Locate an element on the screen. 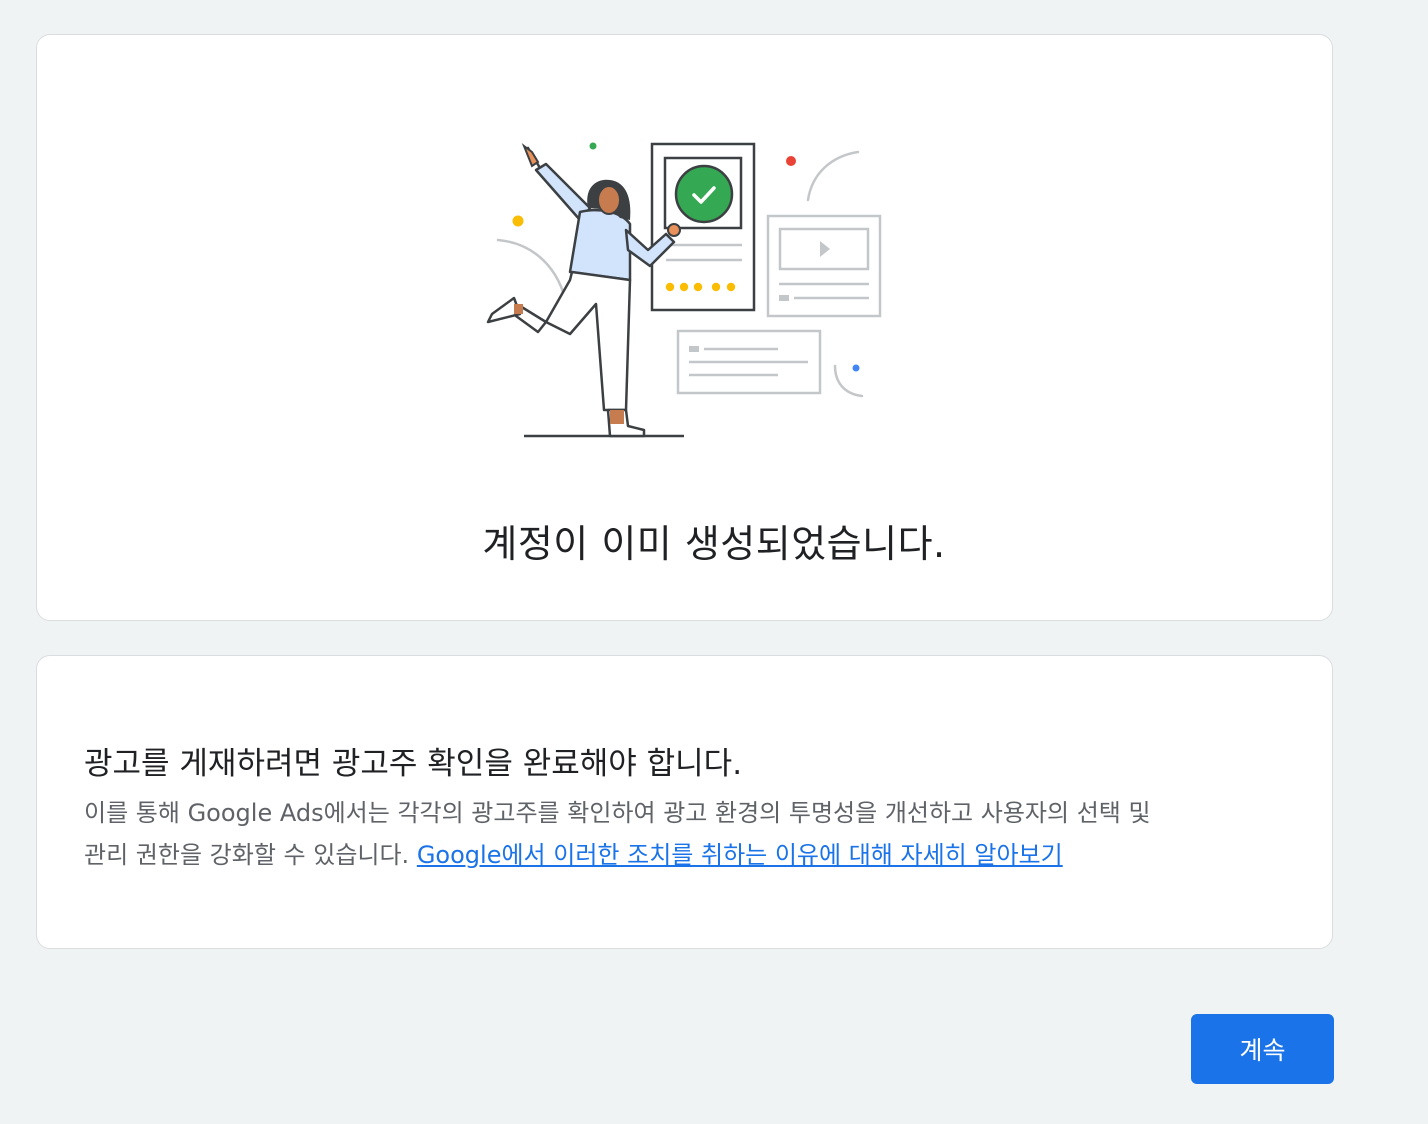 This screenshot has height=1124, width=1428. learn-more-link: Google에서 이러한 조치를 취하는 이유에 대해 자세히 알아보기 is located at coordinates (740, 855).